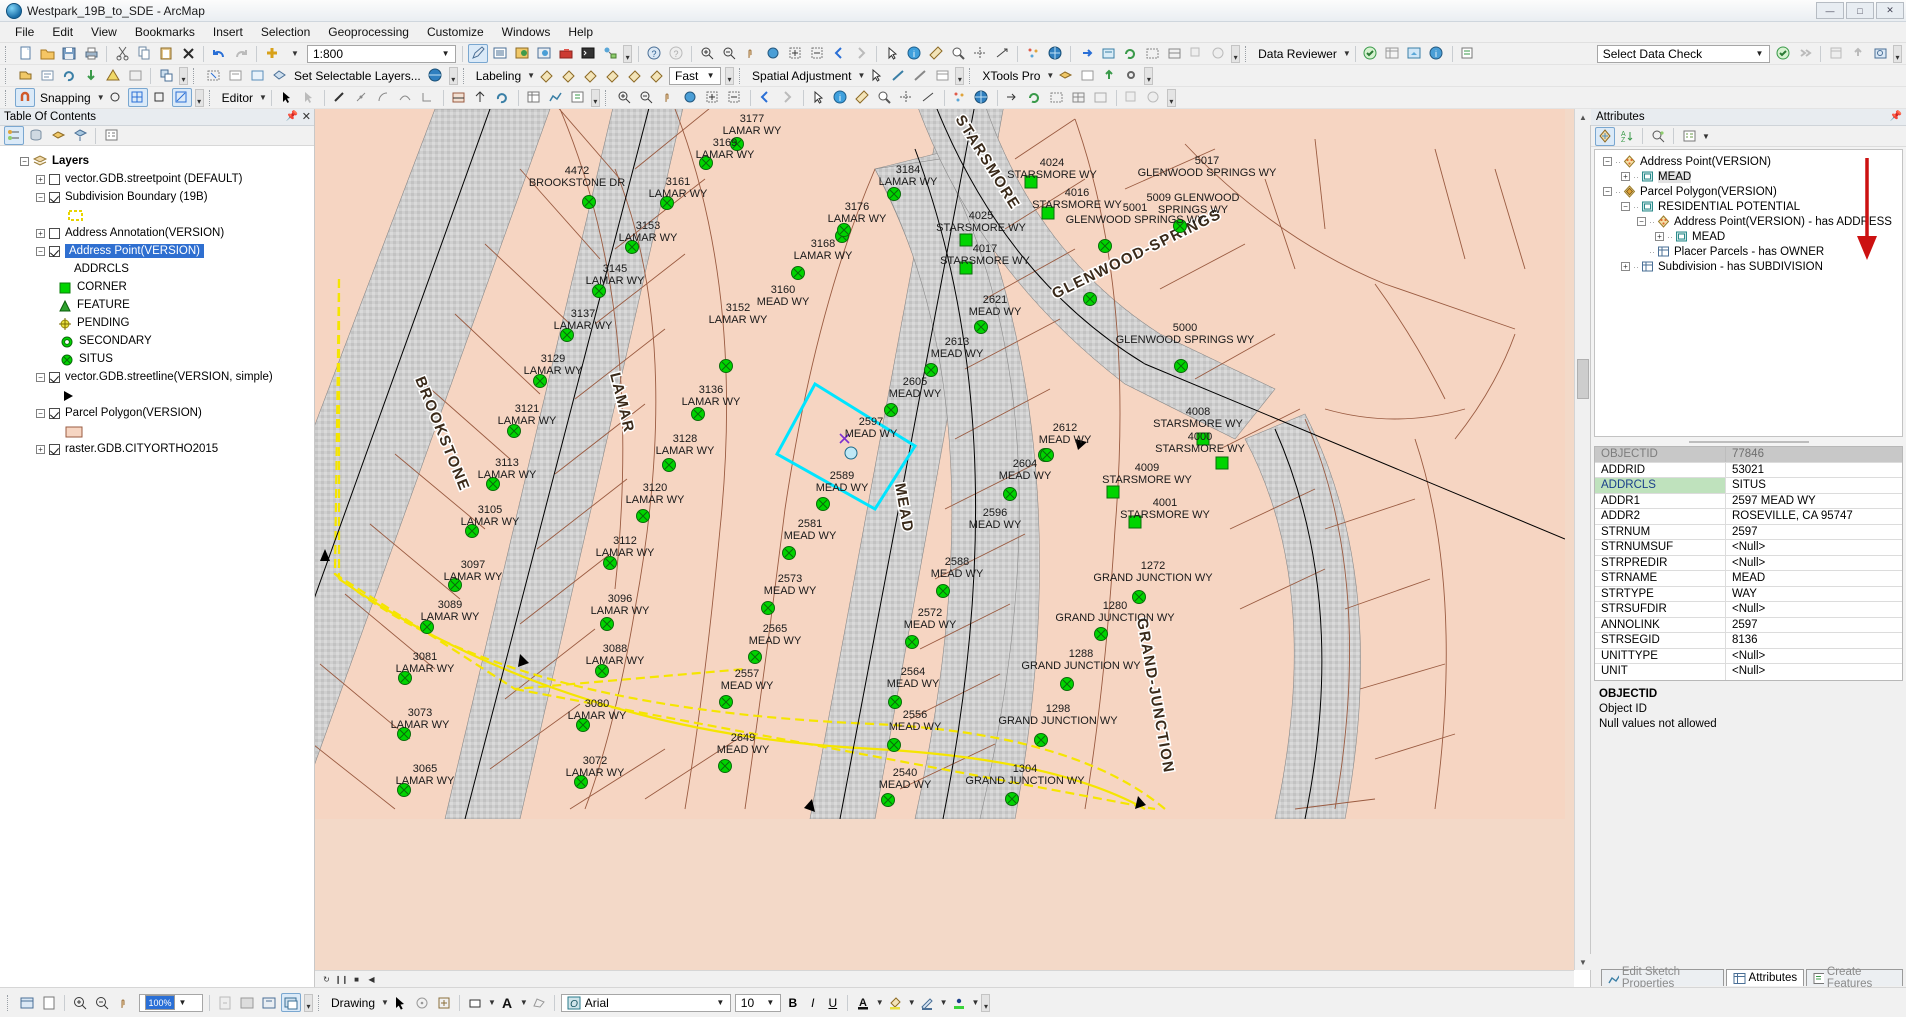  What do you see at coordinates (422, 1002) in the screenshot?
I see `rotate-element-icon` at bounding box center [422, 1002].